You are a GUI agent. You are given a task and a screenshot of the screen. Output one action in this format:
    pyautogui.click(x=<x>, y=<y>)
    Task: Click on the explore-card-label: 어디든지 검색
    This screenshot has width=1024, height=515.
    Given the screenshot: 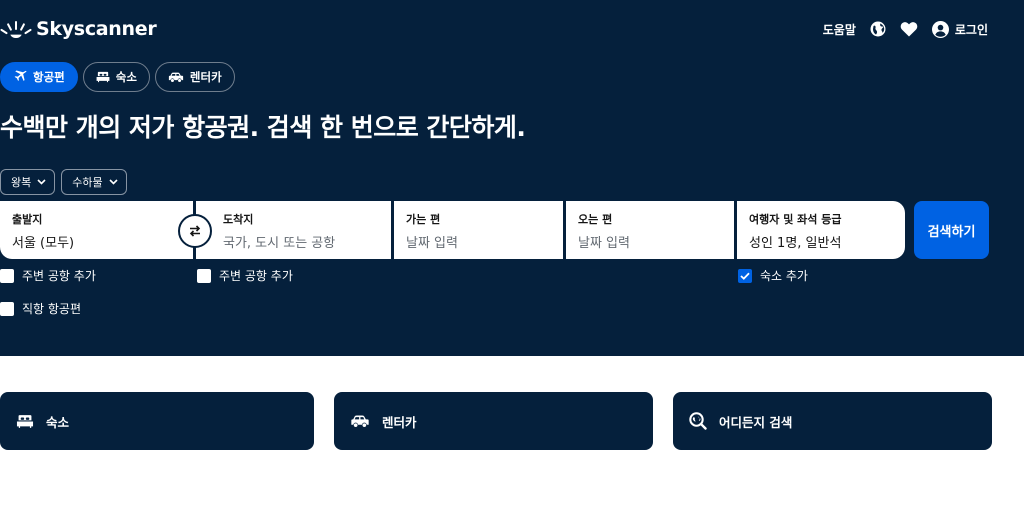 What is the action you would take?
    pyautogui.click(x=756, y=422)
    